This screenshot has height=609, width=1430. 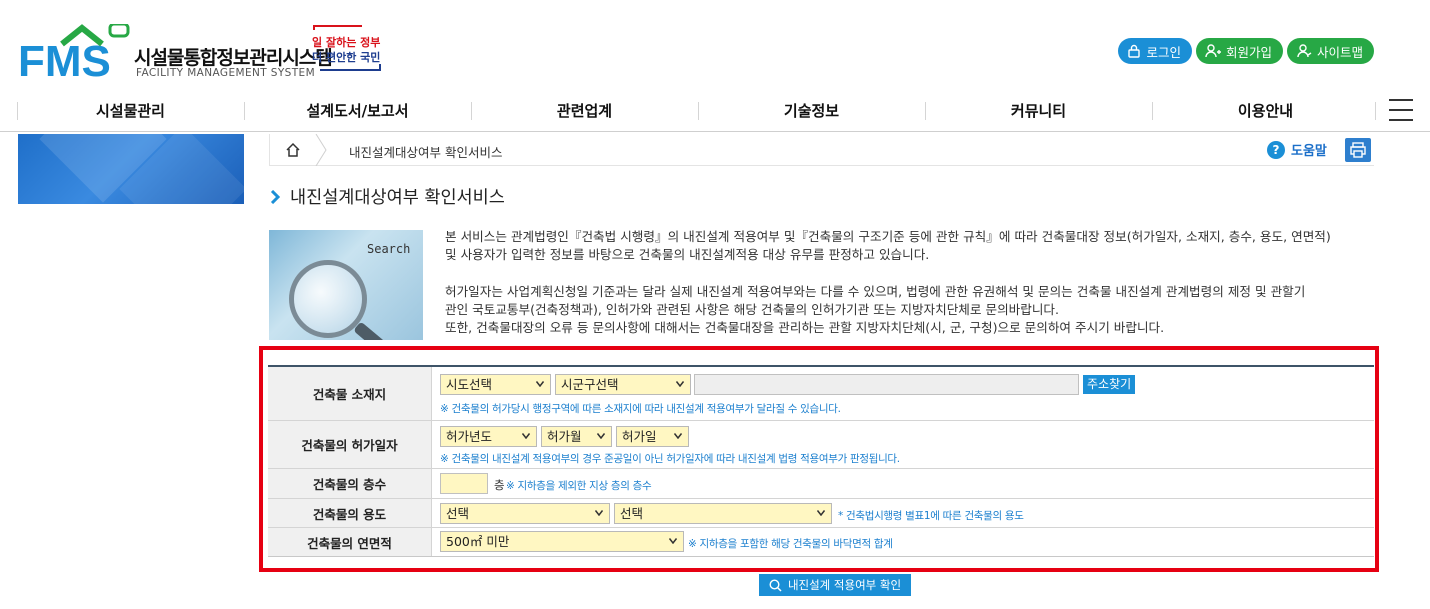 I want to click on breadcrumb-home, so click(x=292, y=150).